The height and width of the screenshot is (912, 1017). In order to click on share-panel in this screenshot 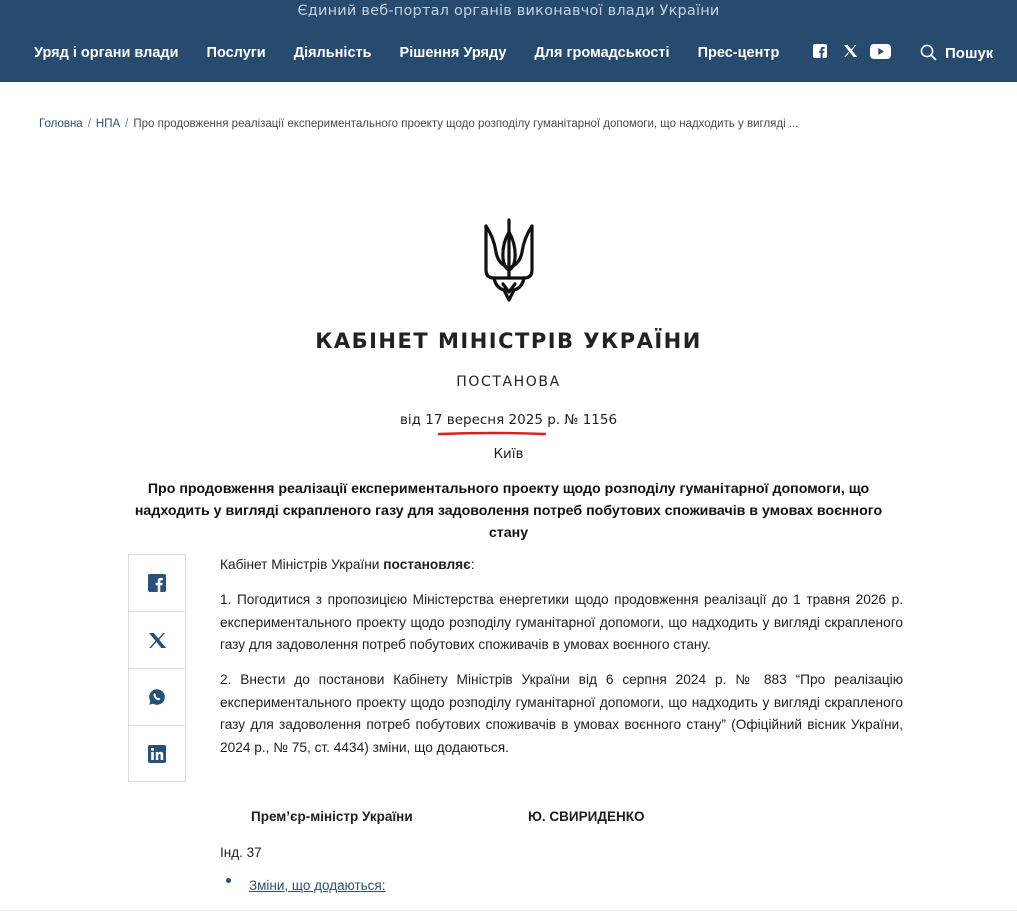, I will do `click(157, 668)`.